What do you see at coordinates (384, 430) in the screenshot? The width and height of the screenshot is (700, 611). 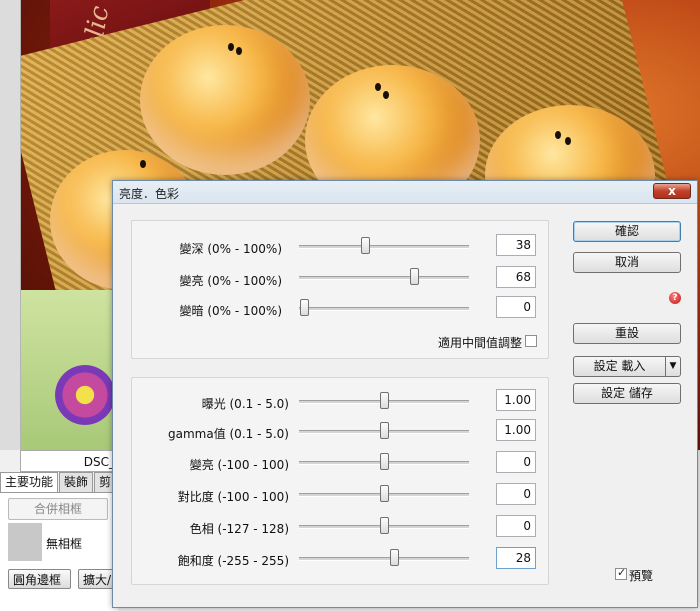 I see `gamma-slider-thumb` at bounding box center [384, 430].